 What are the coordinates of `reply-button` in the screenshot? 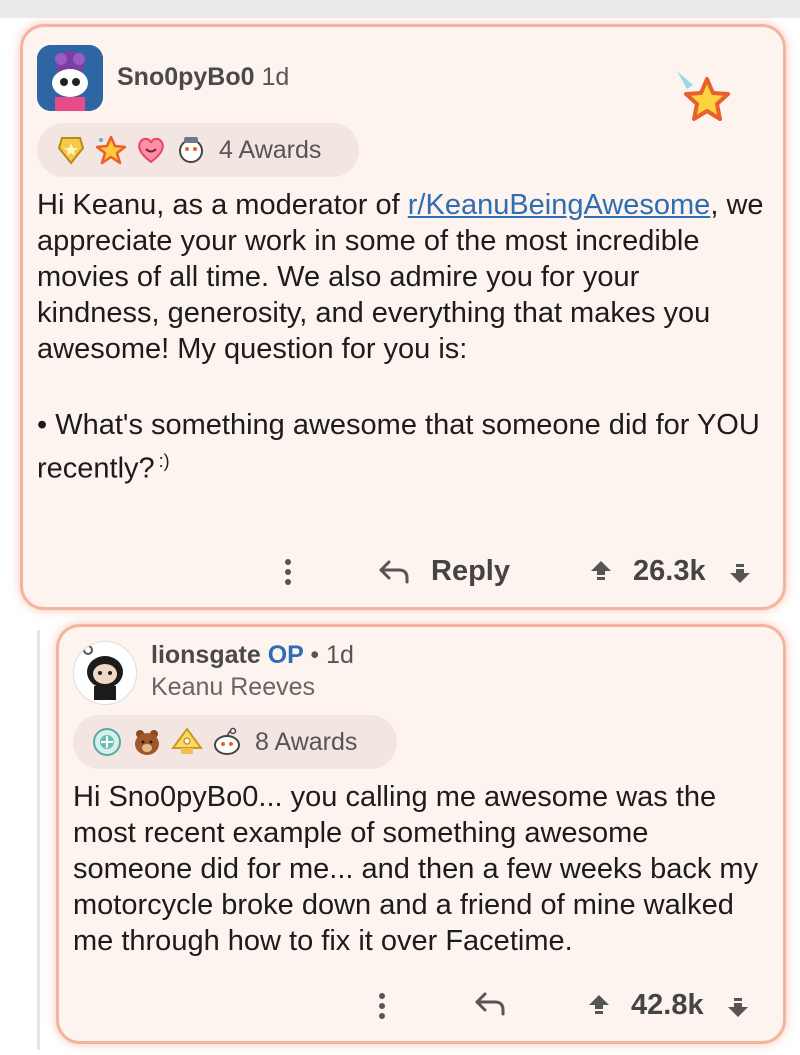 It's located at (490, 1004).